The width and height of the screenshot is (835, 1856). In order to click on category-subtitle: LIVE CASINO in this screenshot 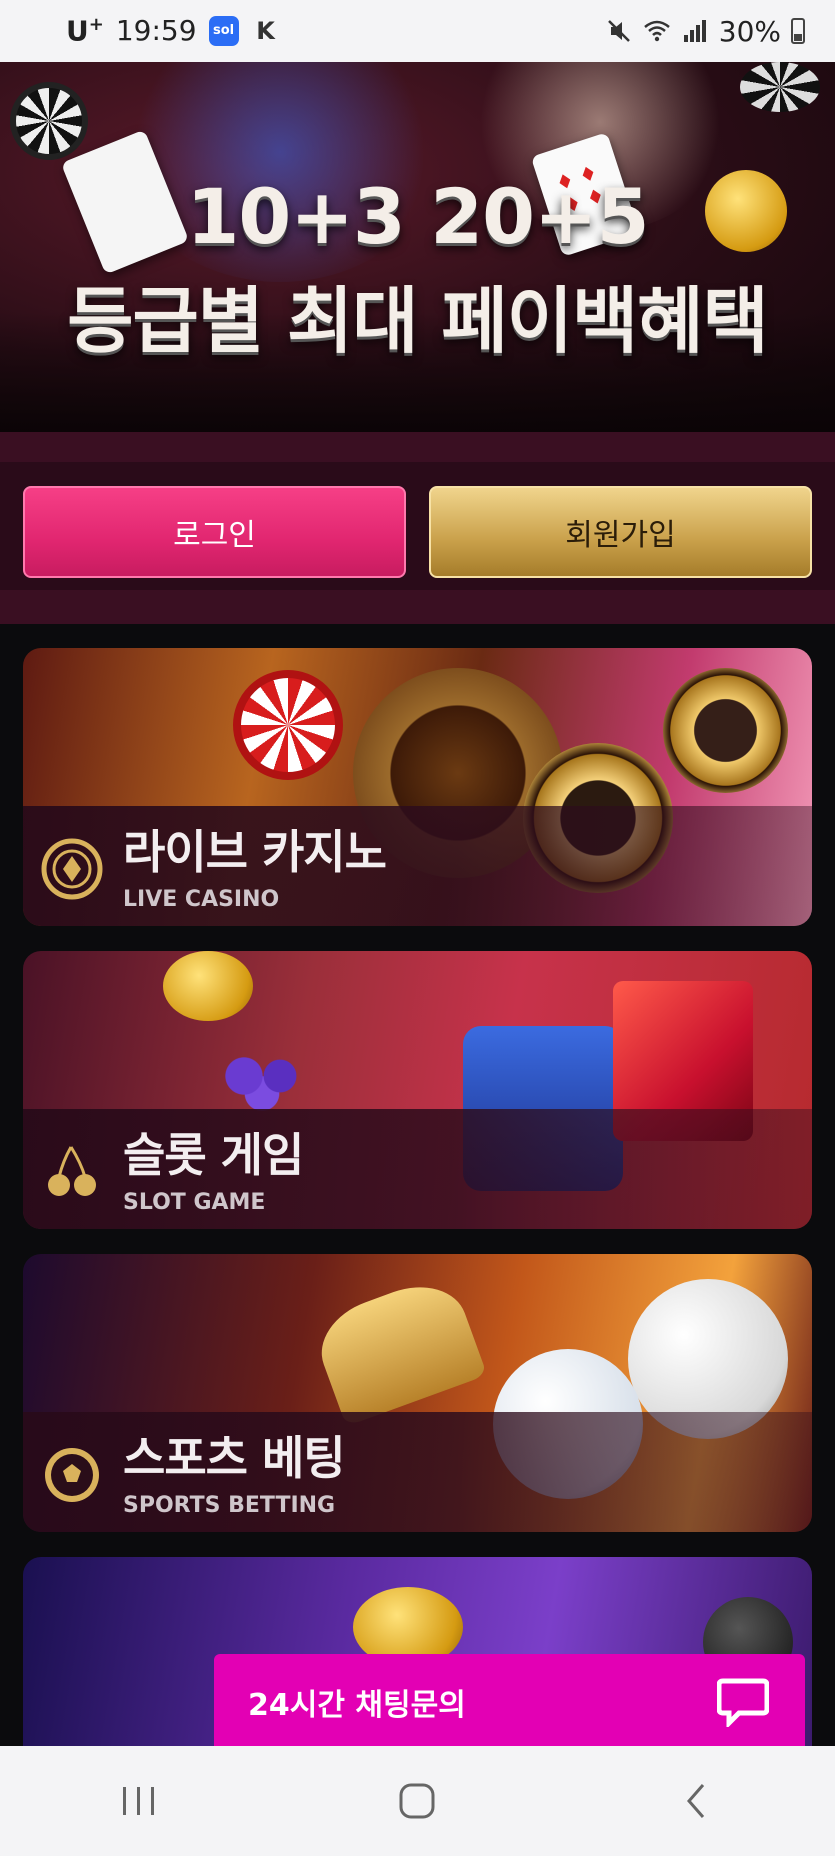, I will do `click(201, 899)`.